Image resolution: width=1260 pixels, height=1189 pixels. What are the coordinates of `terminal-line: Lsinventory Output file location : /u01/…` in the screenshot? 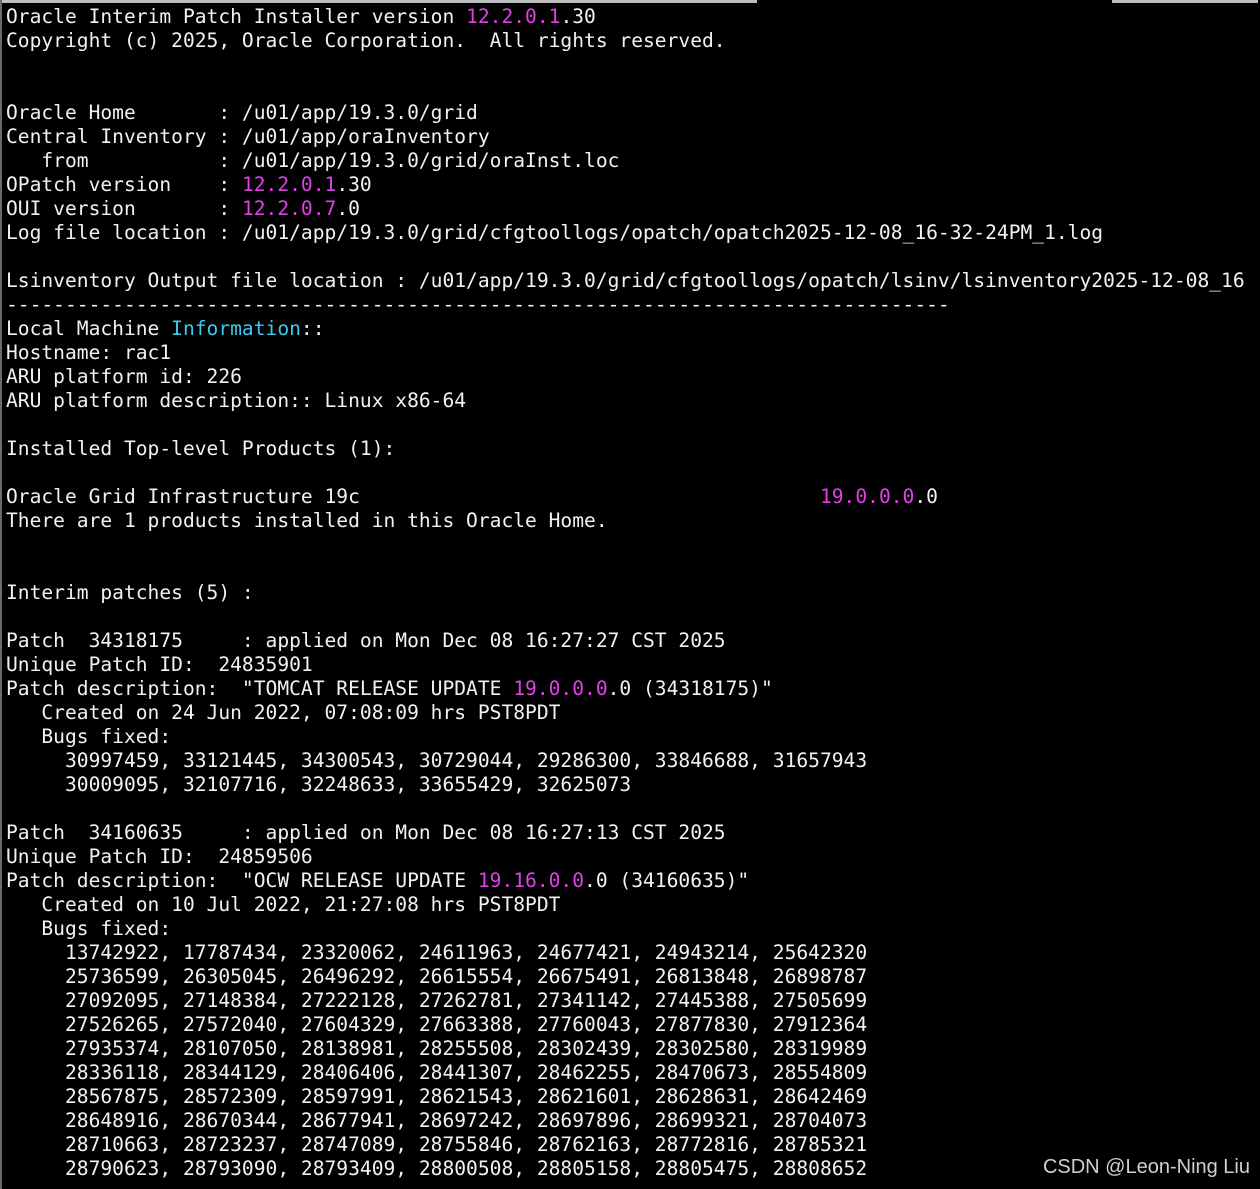 It's located at (632, 281).